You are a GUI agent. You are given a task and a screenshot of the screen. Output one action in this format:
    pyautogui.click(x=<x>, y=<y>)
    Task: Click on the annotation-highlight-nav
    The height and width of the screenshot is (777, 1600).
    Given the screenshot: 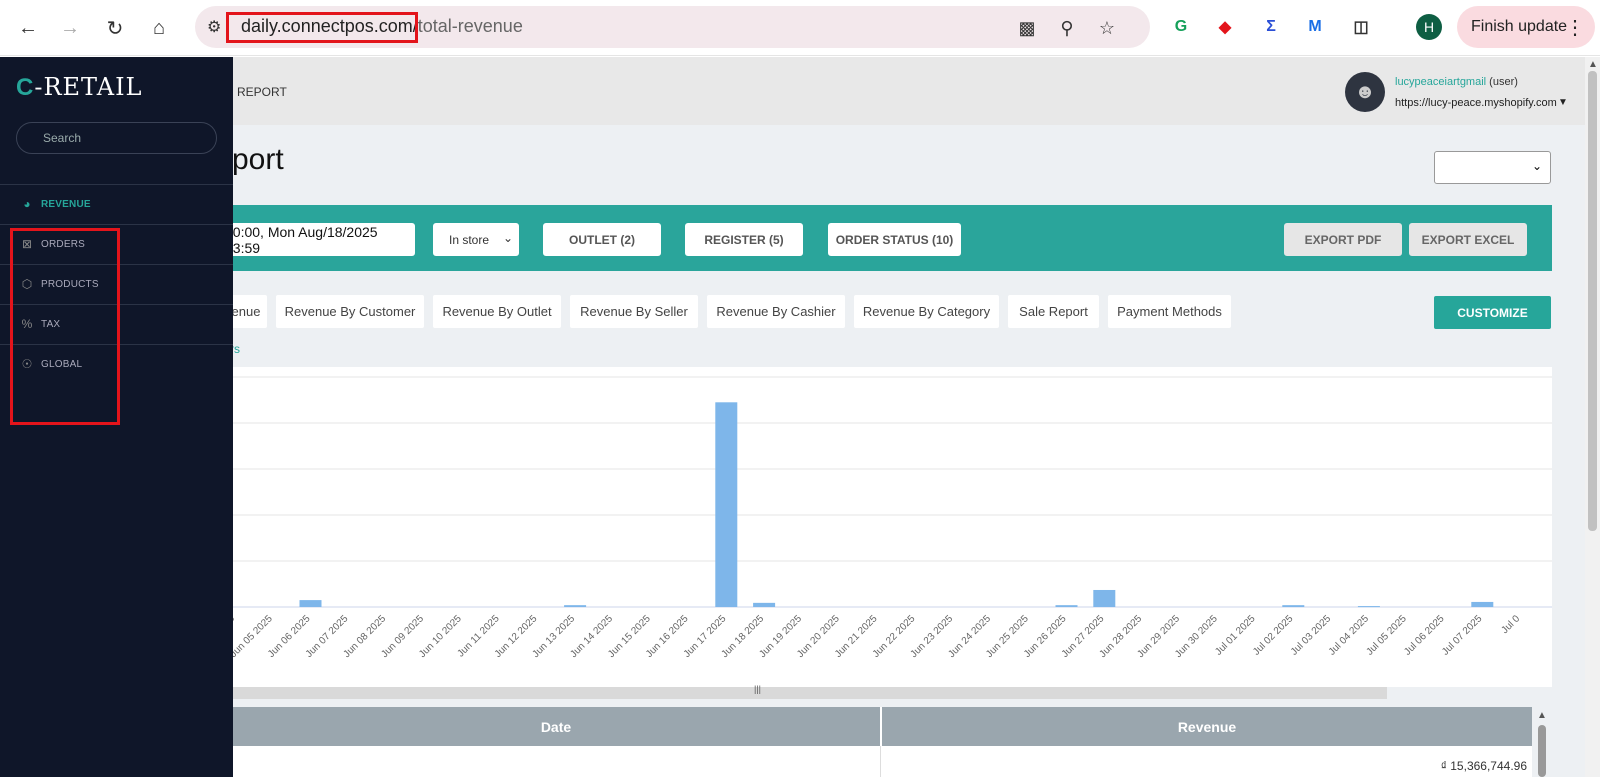 What is the action you would take?
    pyautogui.click(x=65, y=326)
    